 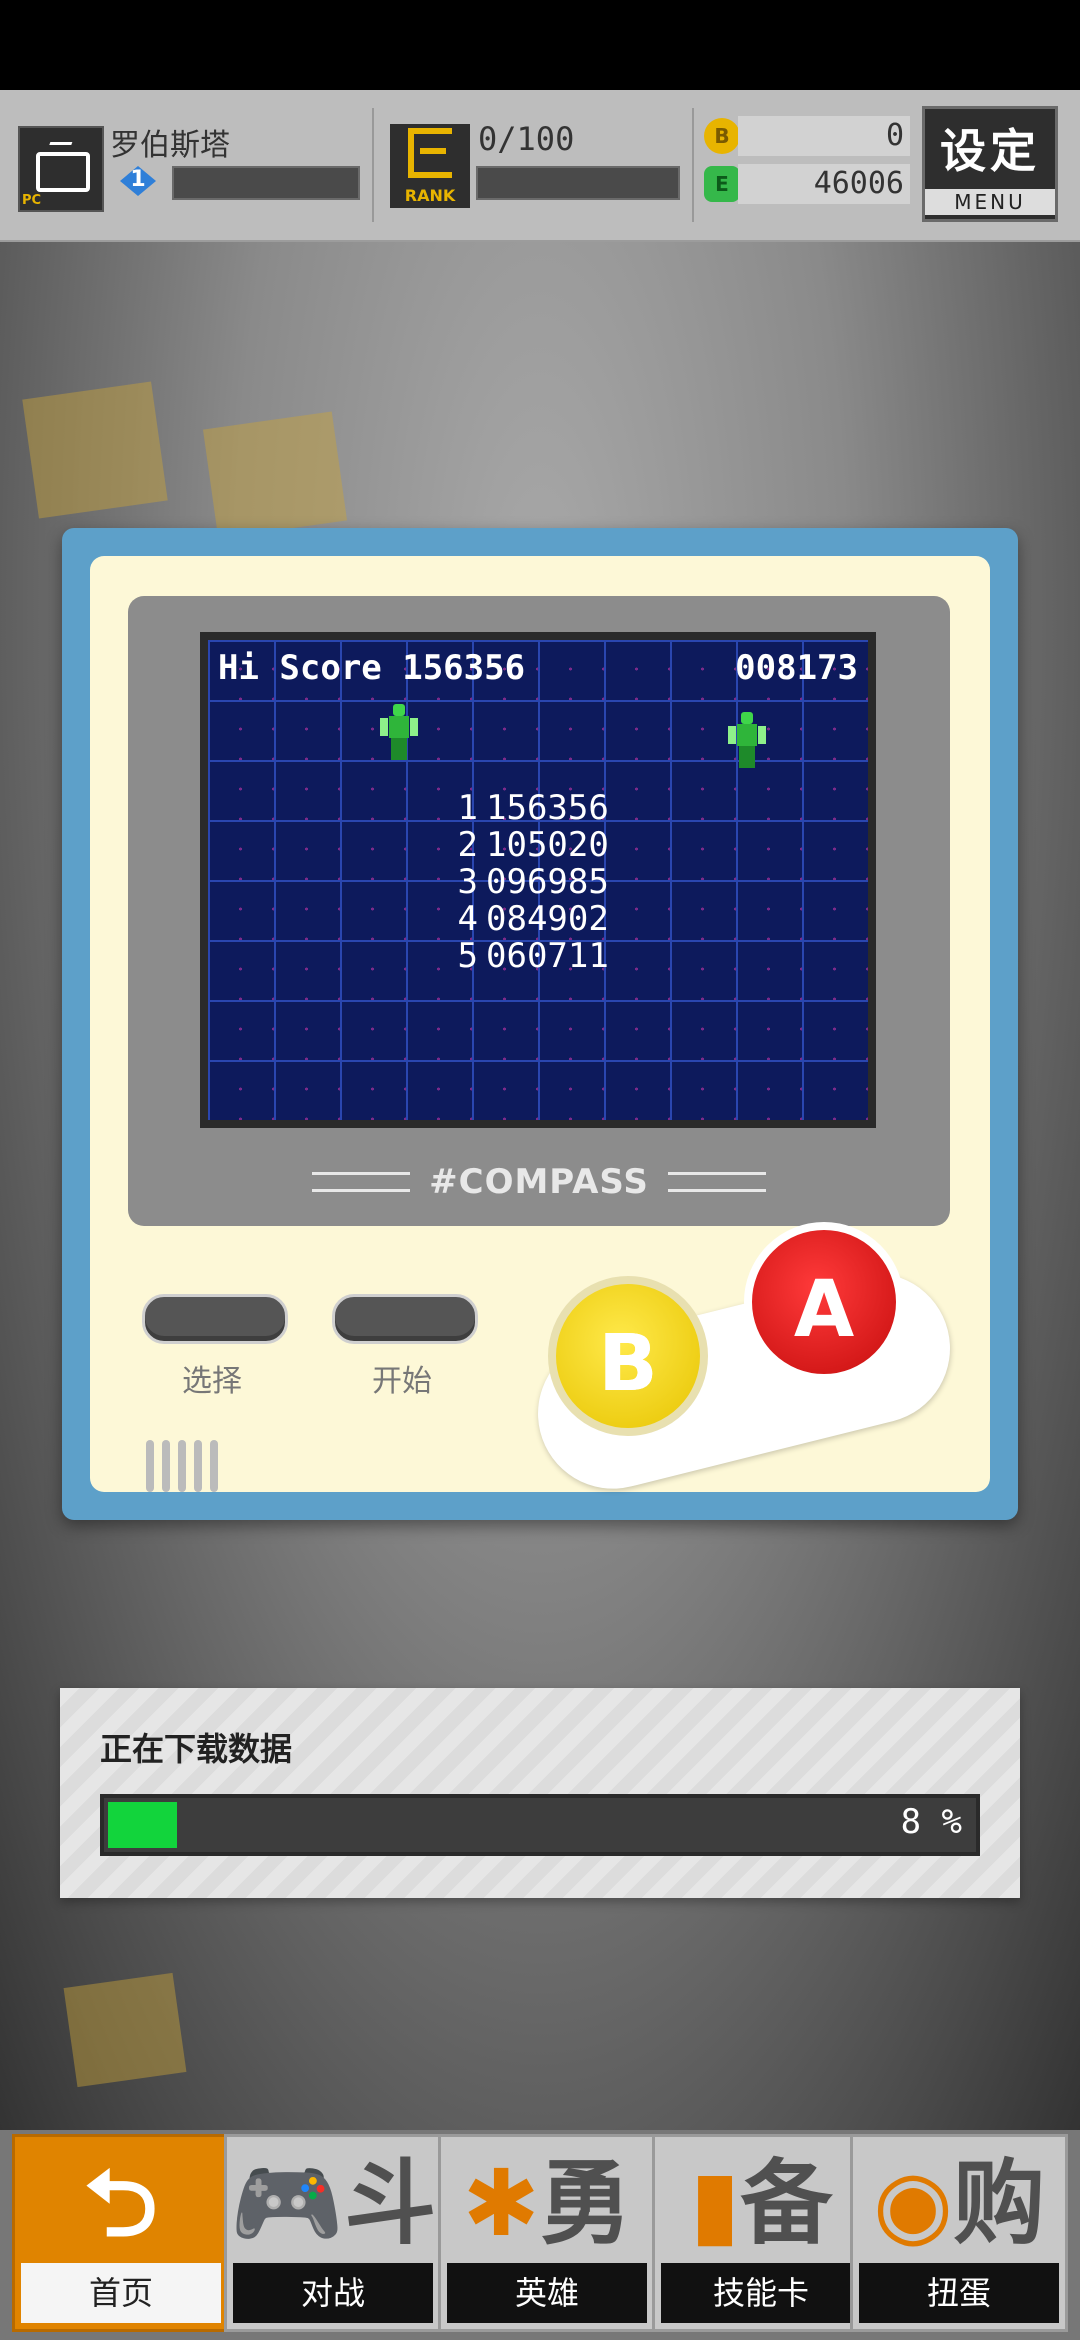 I want to click on nav-tab-gacha: ◉购 扭蛋, so click(x=959, y=2233).